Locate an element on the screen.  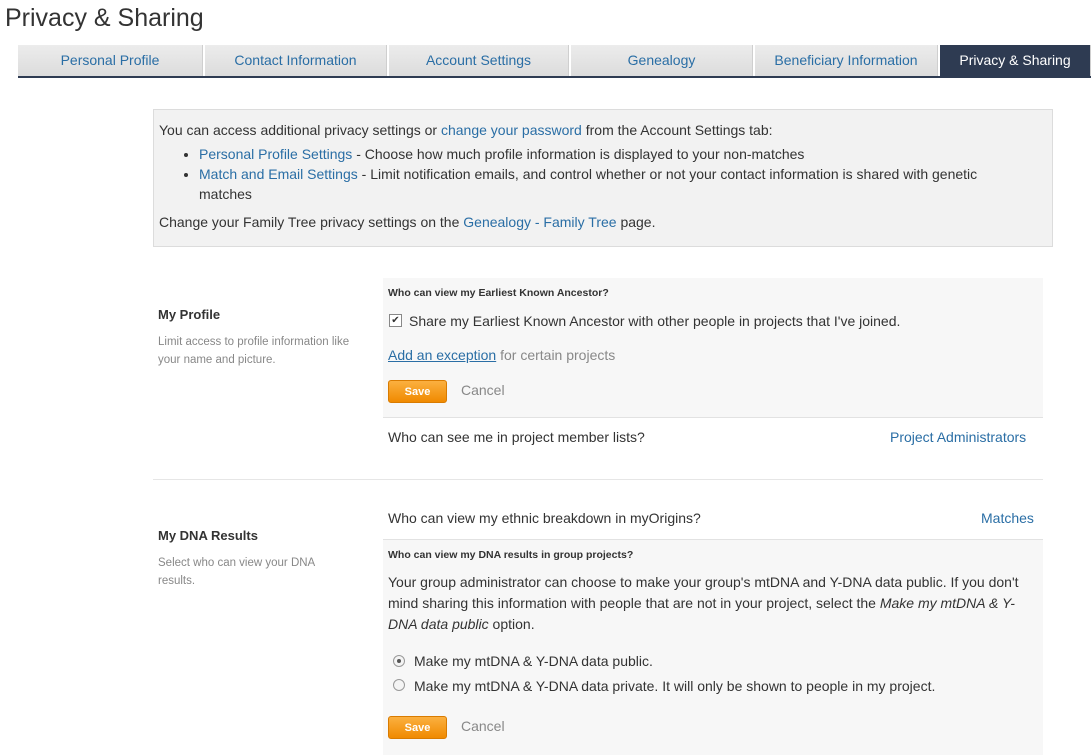
ancestor-question: Who can view my Earliest Known Ancestor? is located at coordinates (498, 293).